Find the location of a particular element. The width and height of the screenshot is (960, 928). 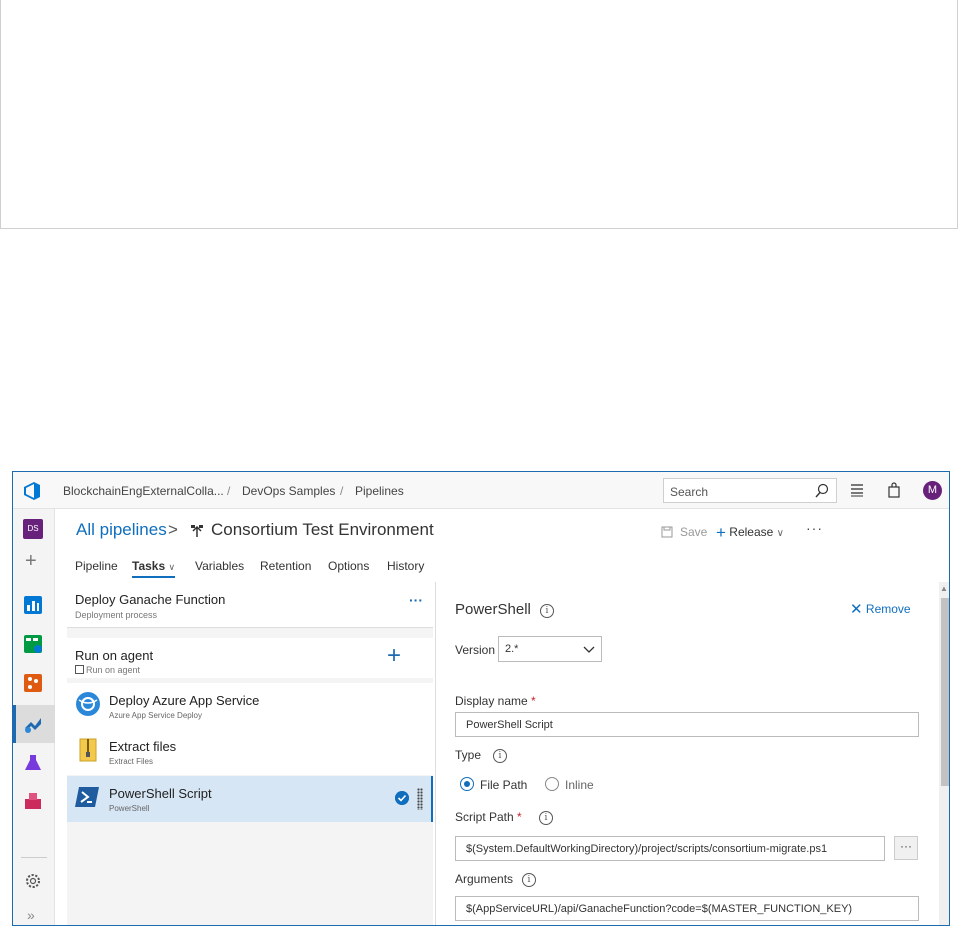

rail-selected-indicator is located at coordinates (14, 724).